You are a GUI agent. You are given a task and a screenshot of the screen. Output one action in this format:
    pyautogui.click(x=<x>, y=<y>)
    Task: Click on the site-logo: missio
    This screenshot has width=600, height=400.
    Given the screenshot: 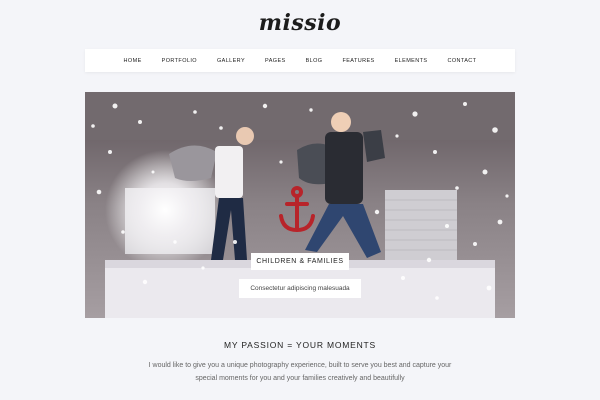 What is the action you would take?
    pyautogui.click(x=300, y=23)
    